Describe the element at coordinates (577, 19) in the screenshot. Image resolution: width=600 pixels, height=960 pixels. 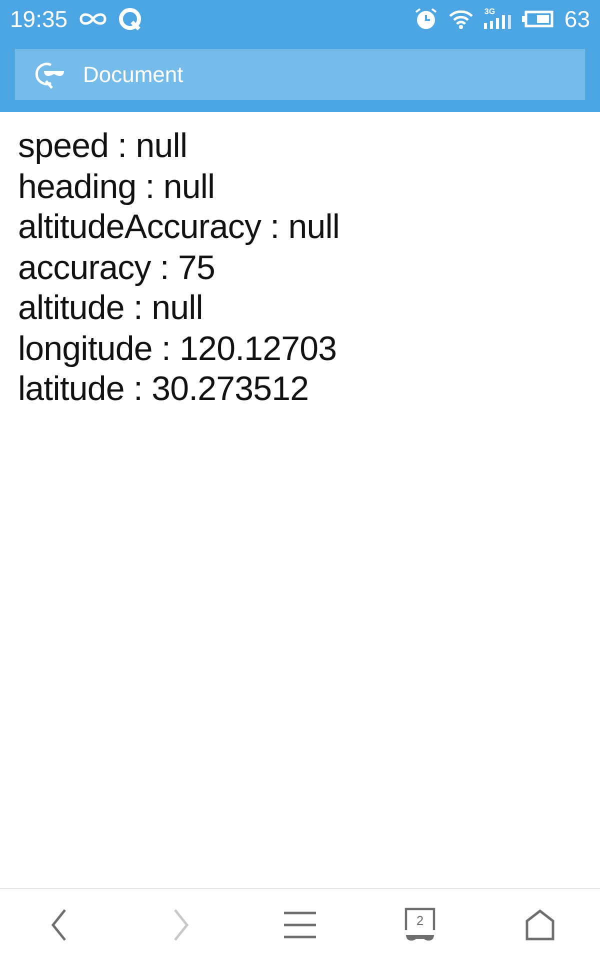
I see `battery-level: 63` at that location.